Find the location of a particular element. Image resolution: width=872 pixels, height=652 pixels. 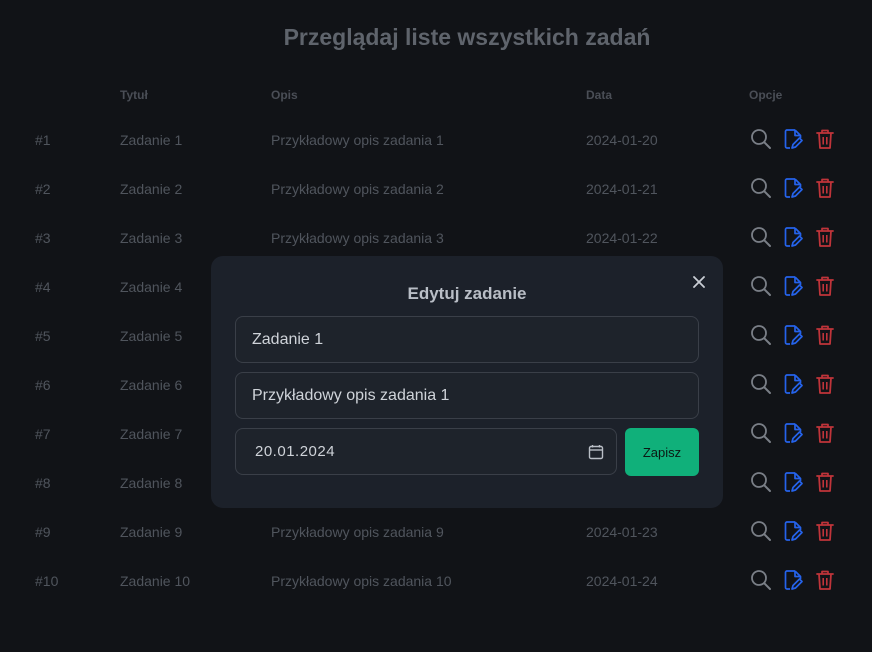

task-date-input: 20.01.2024 is located at coordinates (426, 451).